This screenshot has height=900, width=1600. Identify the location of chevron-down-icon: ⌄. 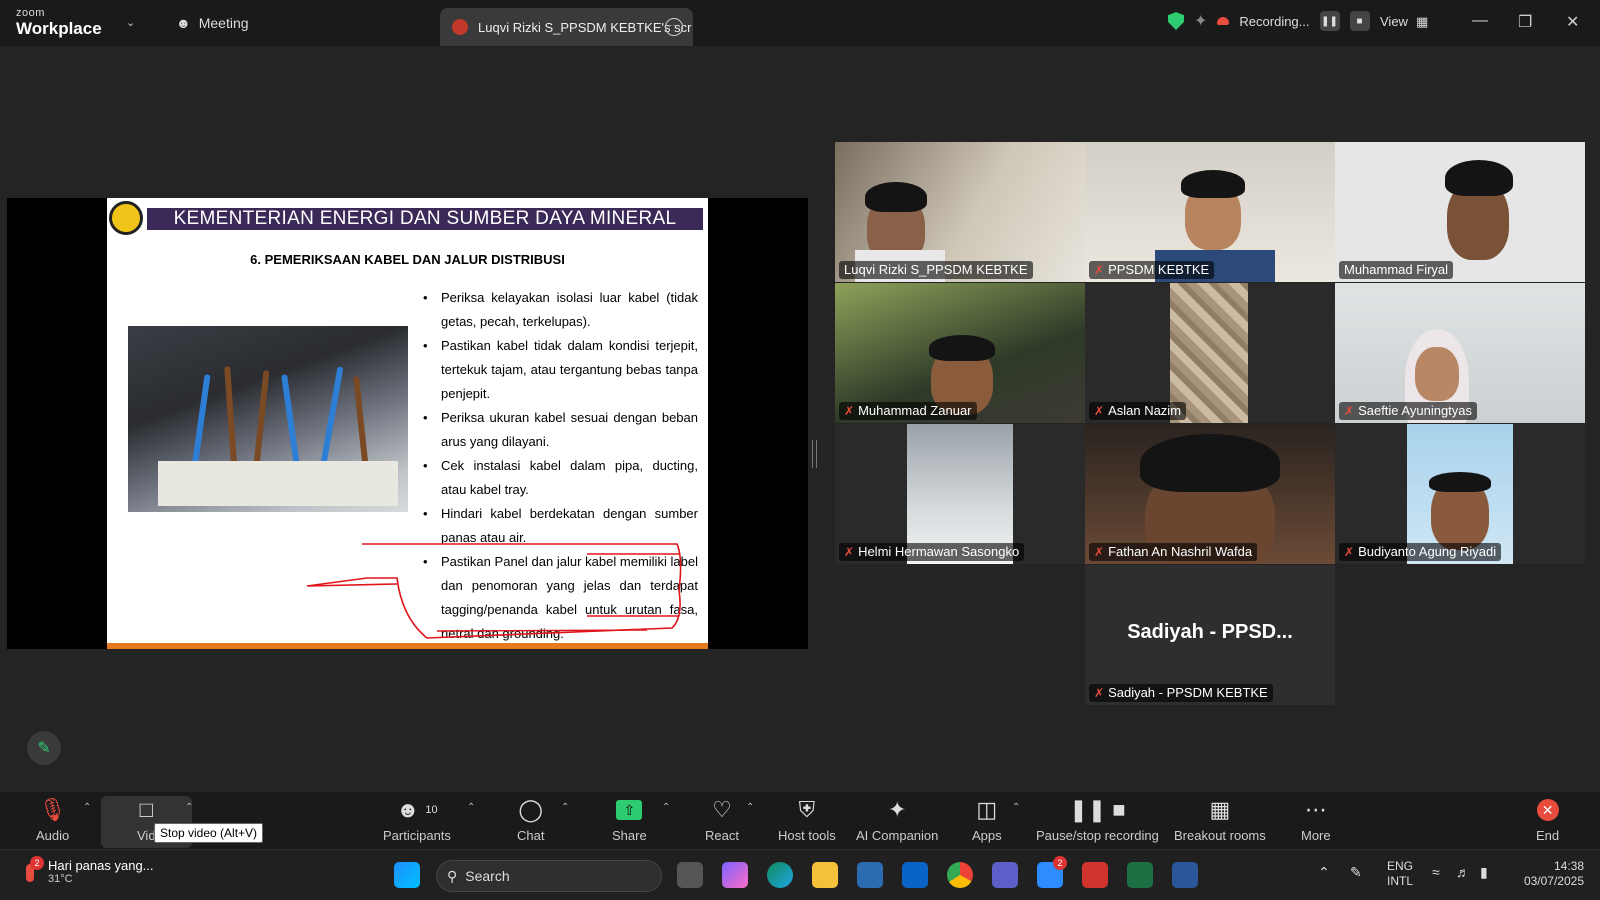
(130, 22).